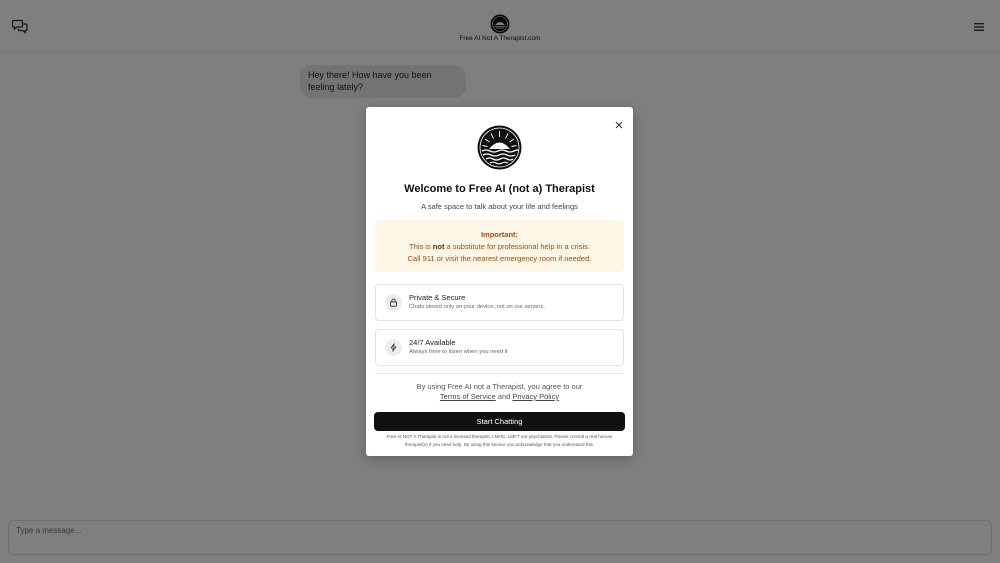  I want to click on privacy-policy-link: Privacy Policy, so click(535, 396).